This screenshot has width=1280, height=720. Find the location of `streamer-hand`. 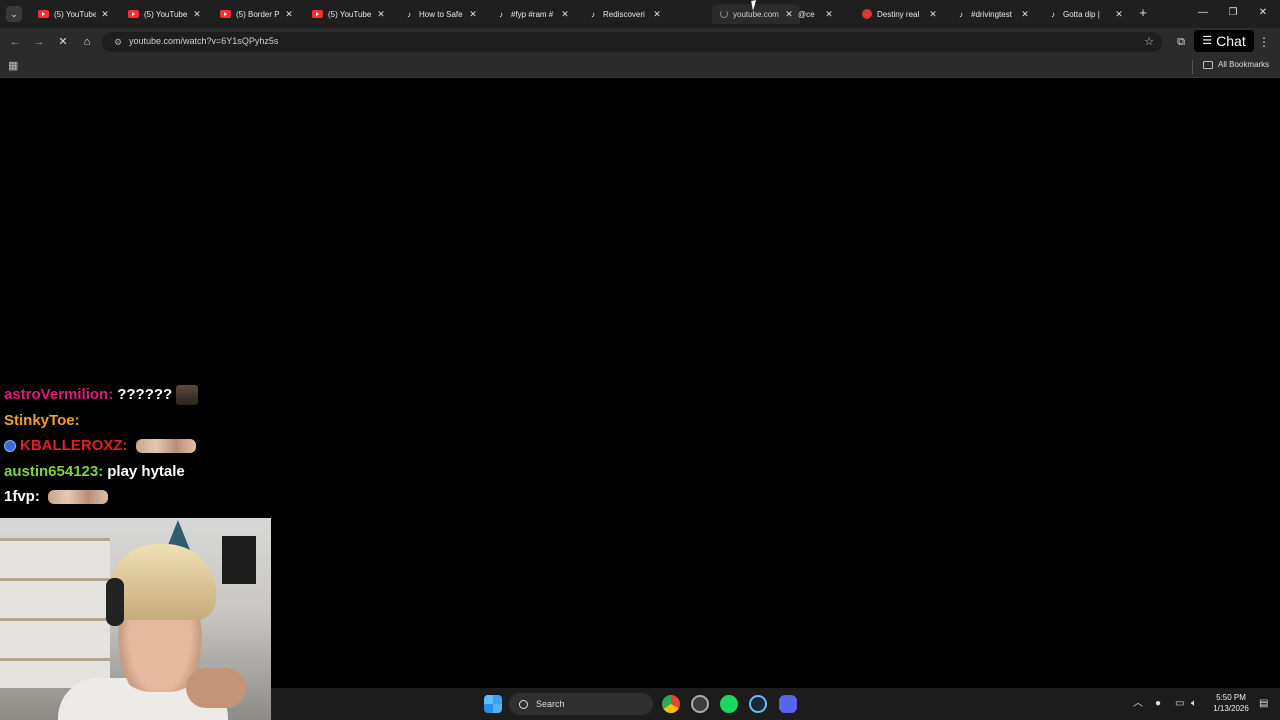

streamer-hand is located at coordinates (216, 688).